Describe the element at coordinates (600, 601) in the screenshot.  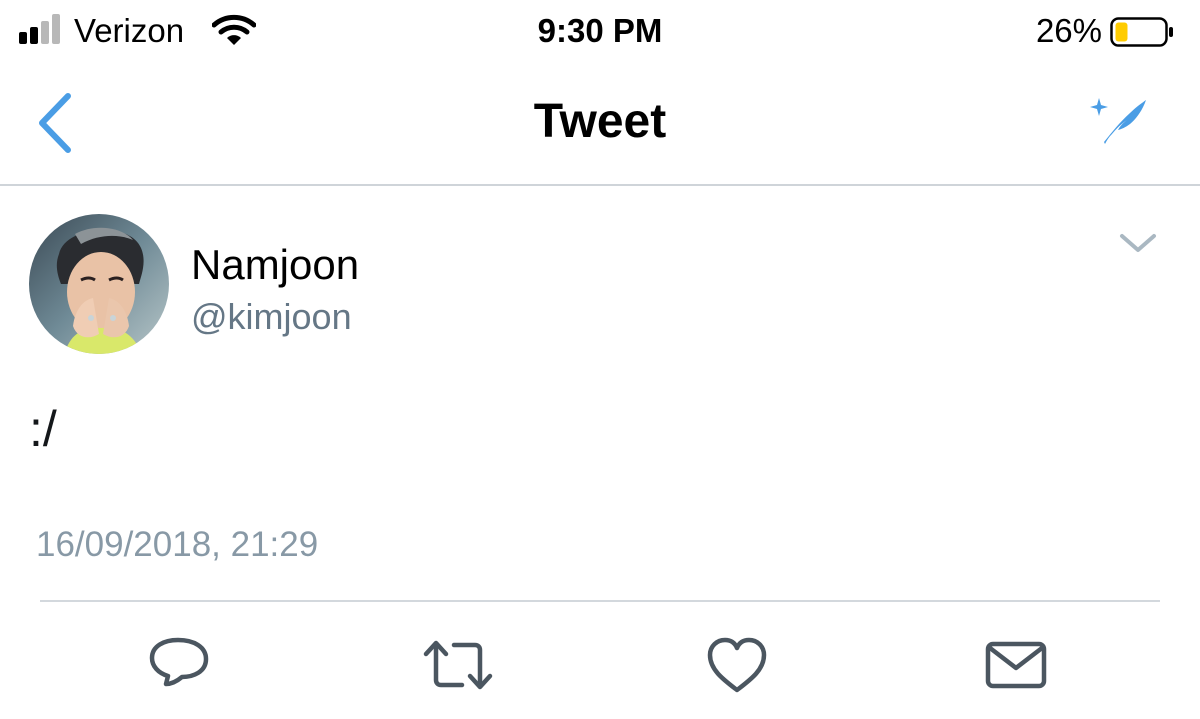
I see `divider` at that location.